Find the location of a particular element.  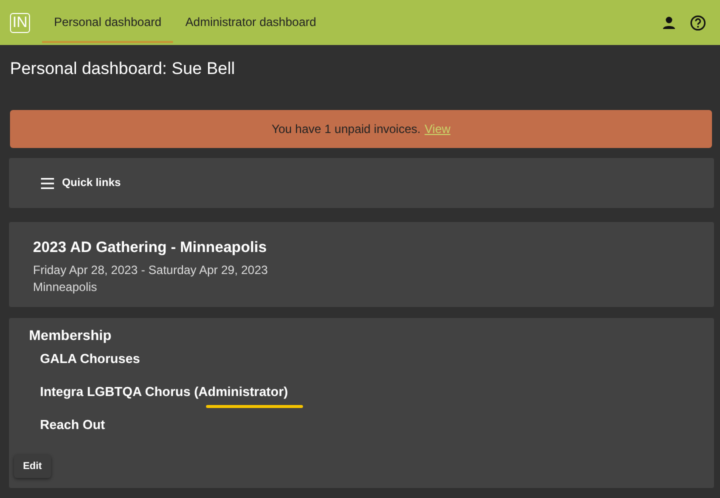

event-dates: Friday Apr 28, 2023 - Saturday Apr 29, 2023 is located at coordinates (151, 270).